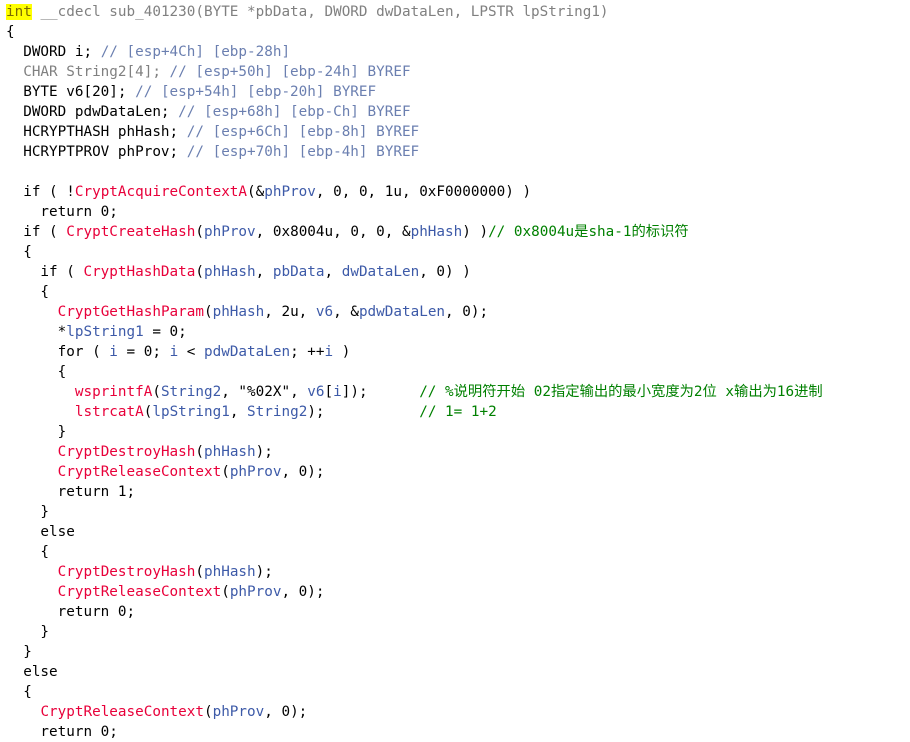  Describe the element at coordinates (458, 52) in the screenshot. I see `code-line: DWORD i; // [esp+4Ch] [ebp-28h]` at that location.